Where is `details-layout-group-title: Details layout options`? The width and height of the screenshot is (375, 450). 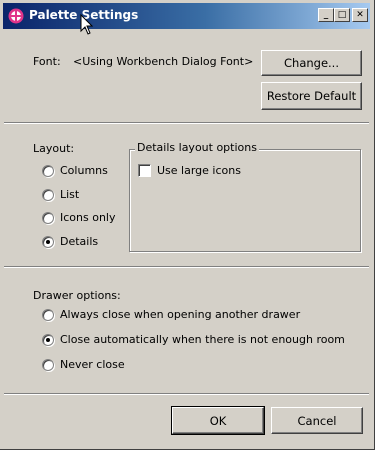 details-layout-group-title: Details layout options is located at coordinates (197, 147).